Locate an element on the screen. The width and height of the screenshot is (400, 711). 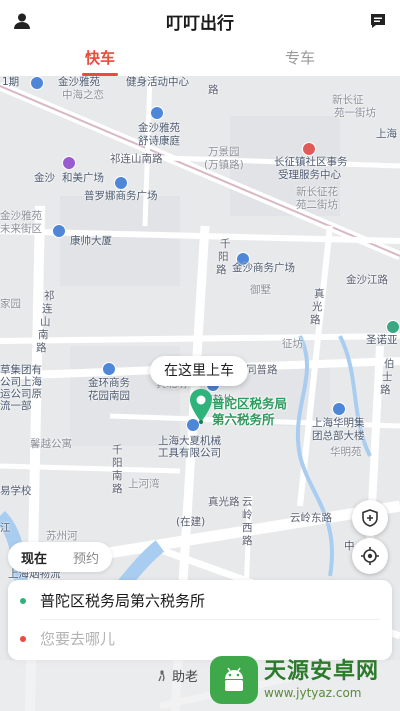
app-title: 叮叮出行 is located at coordinates (200, 23).